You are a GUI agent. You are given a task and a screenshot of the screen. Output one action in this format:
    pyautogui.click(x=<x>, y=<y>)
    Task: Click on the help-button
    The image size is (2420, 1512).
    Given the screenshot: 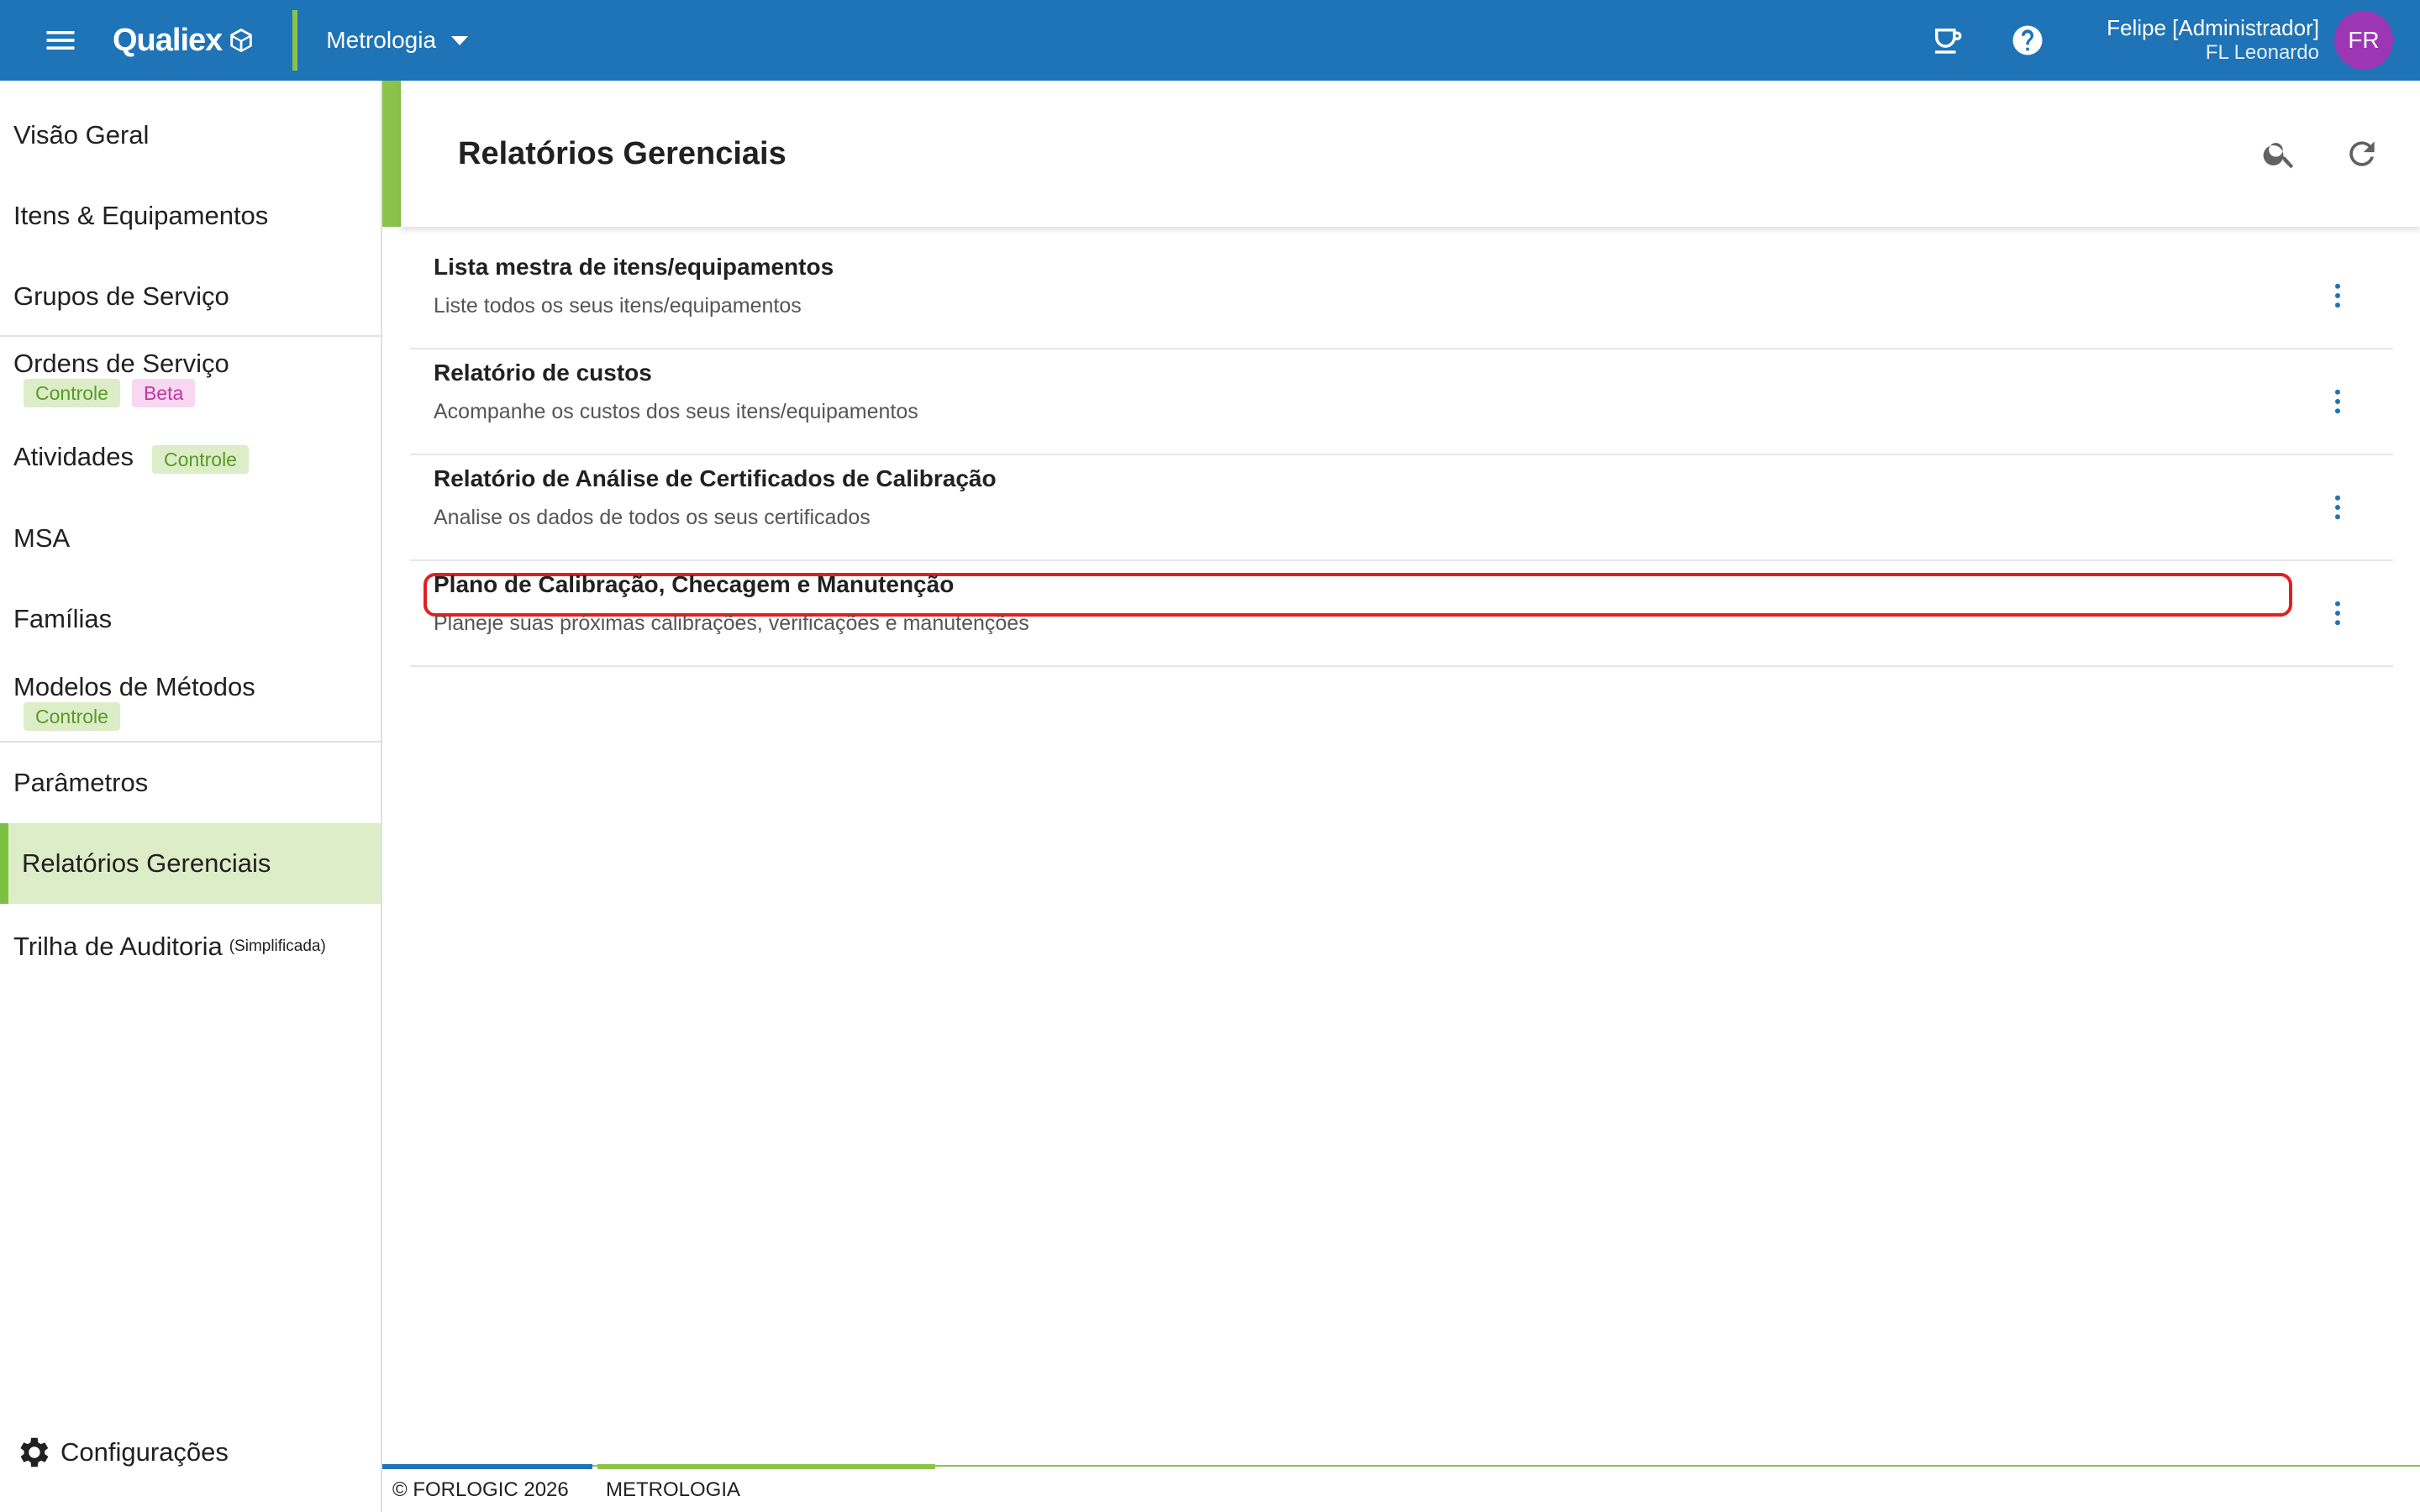 What is the action you would take?
    pyautogui.click(x=2028, y=40)
    